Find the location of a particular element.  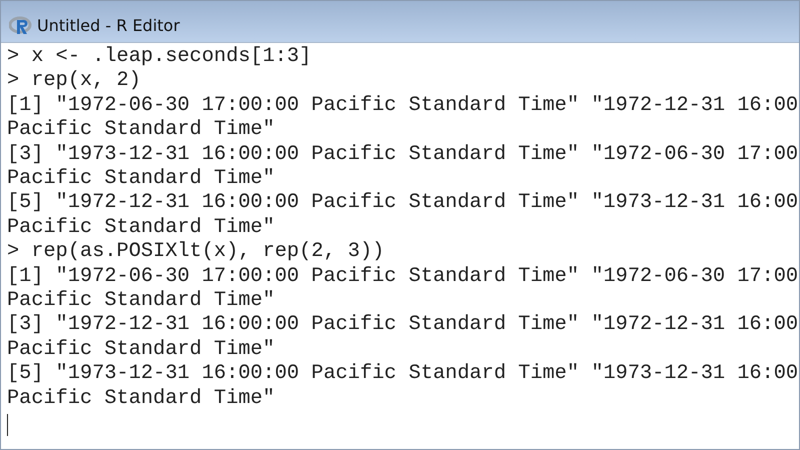

code-line: > rep(as.POSIXlt(x), rep(2, 3)) is located at coordinates (195, 252).